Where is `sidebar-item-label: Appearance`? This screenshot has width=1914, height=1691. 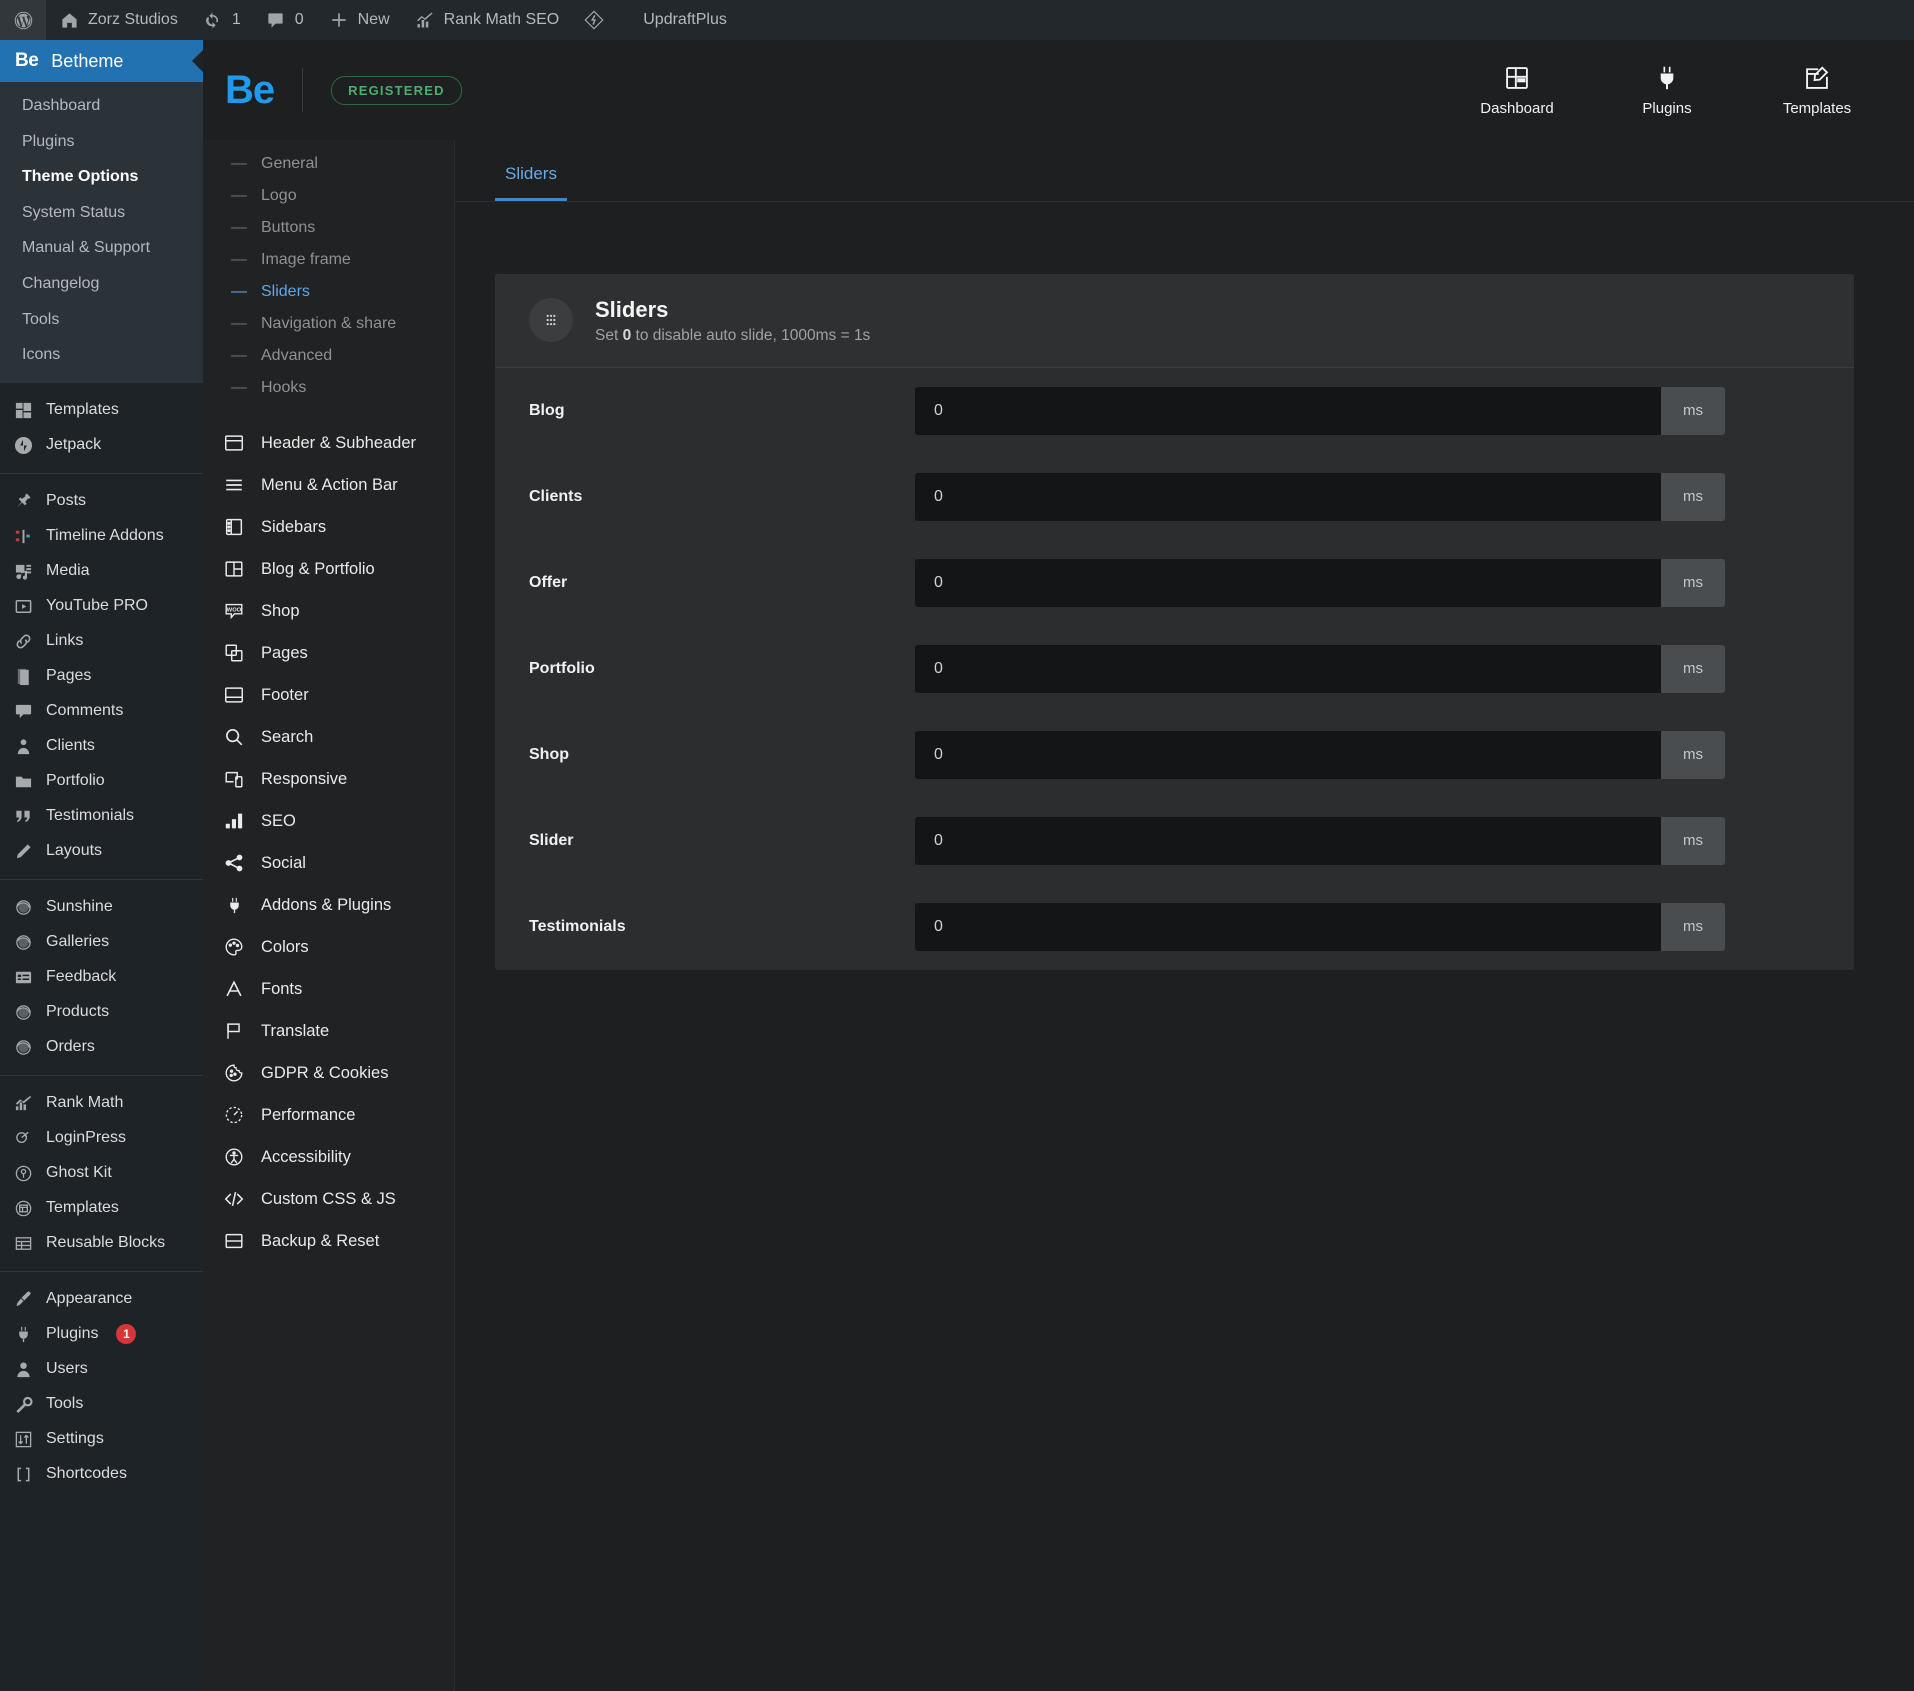 sidebar-item-label: Appearance is located at coordinates (89, 1299).